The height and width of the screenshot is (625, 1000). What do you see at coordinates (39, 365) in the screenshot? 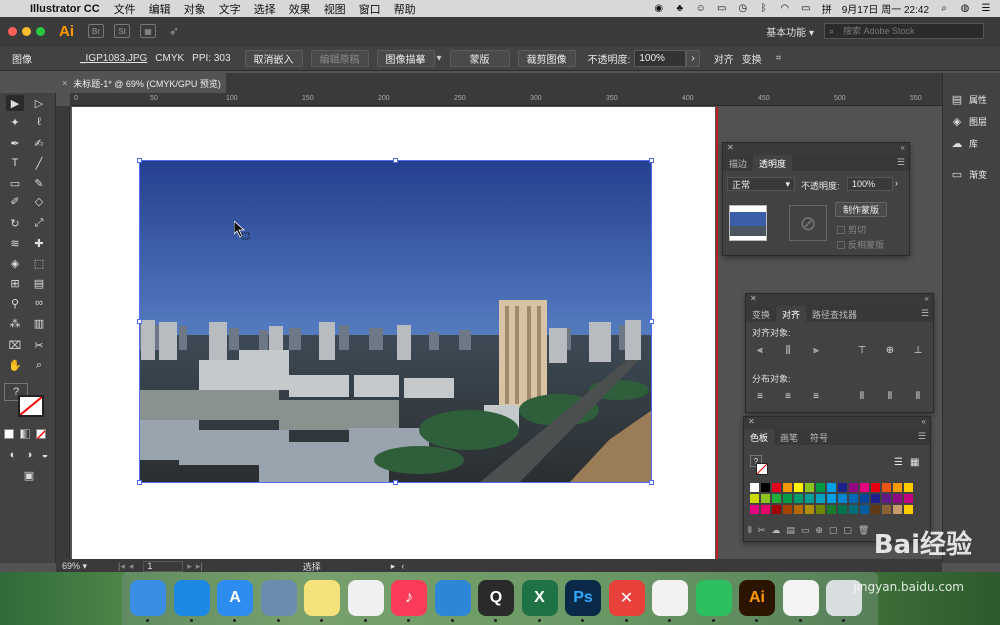
I see `zoom-tool-icon: ⌕` at bounding box center [39, 365].